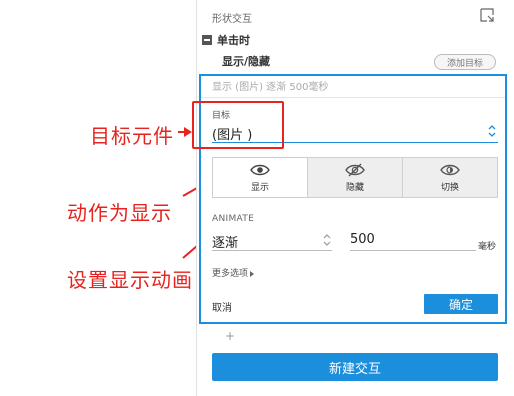  I want to click on cancel-button: 取消, so click(222, 306).